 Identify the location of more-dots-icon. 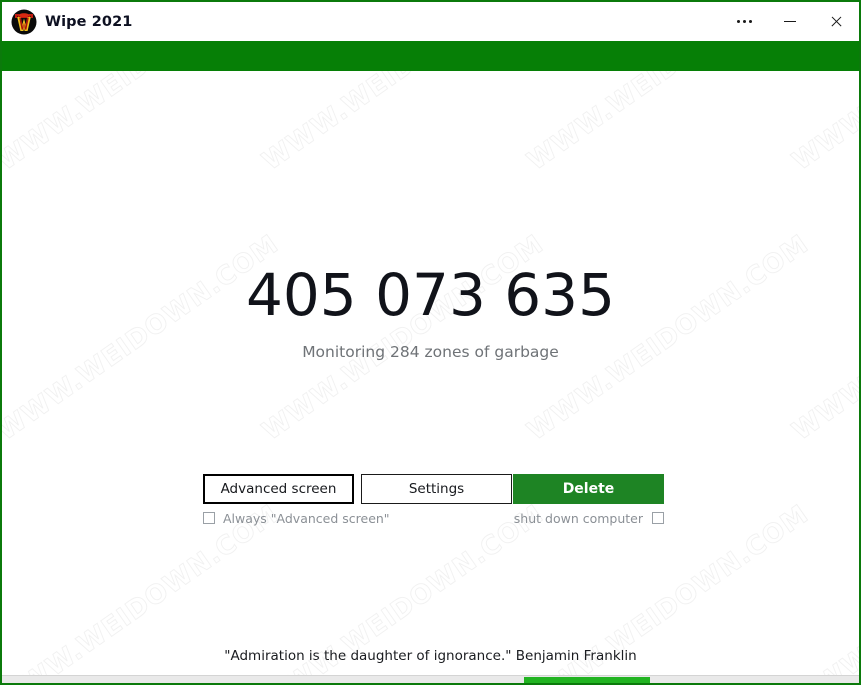
(744, 21).